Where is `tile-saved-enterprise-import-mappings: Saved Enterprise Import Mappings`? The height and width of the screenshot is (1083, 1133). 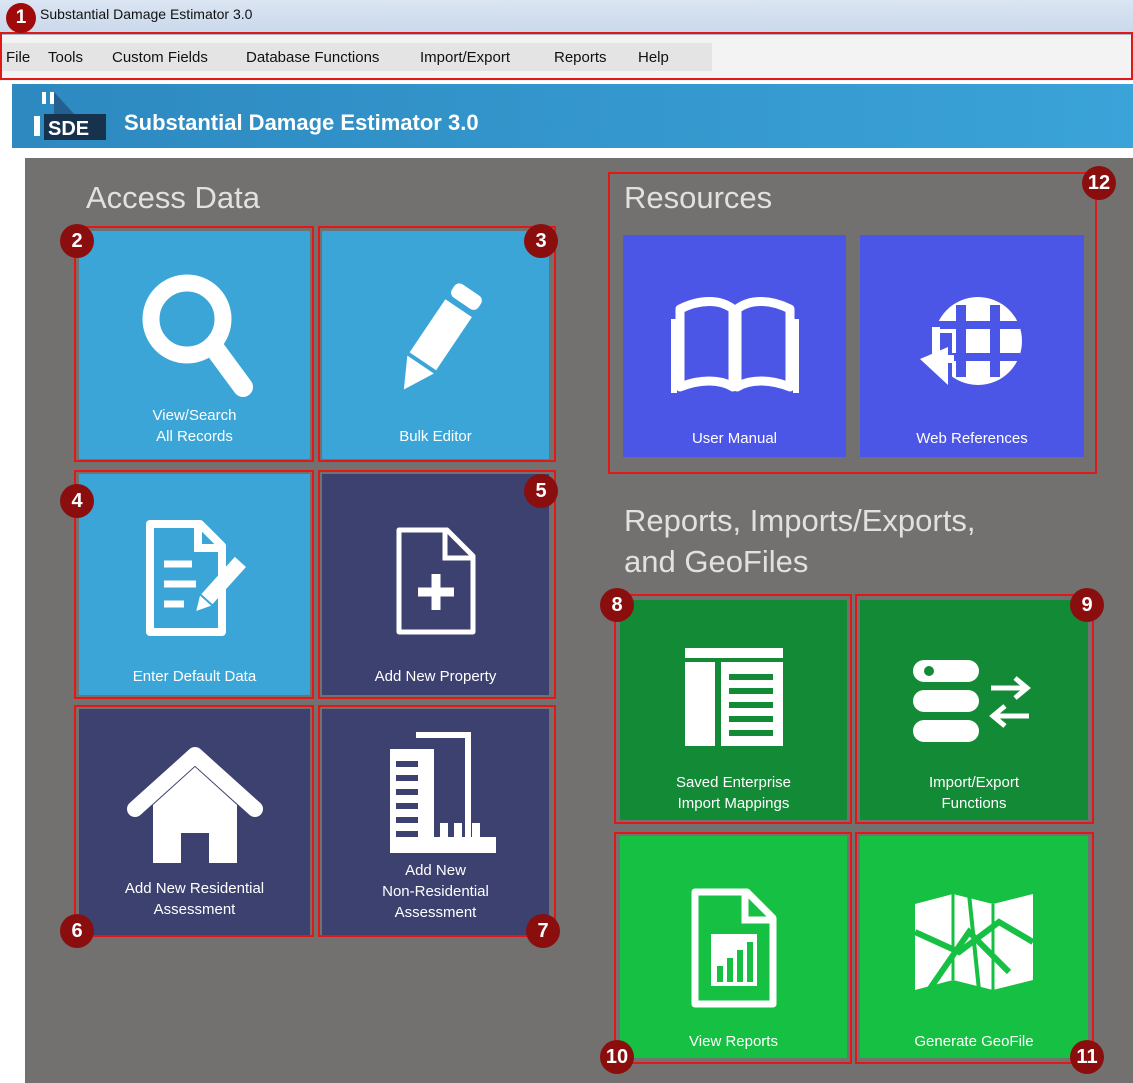 tile-saved-enterprise-import-mappings: Saved Enterprise Import Mappings is located at coordinates (733, 710).